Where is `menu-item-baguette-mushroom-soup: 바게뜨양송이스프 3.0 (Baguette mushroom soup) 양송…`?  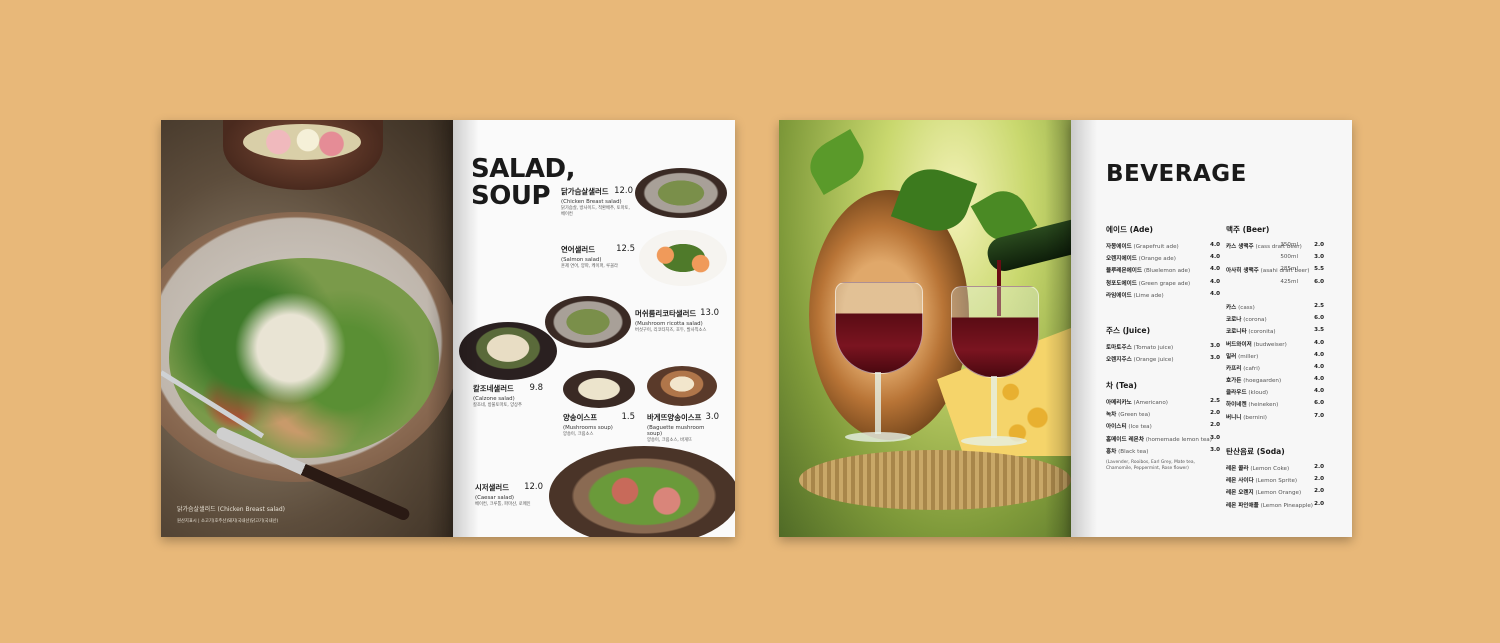
menu-item-baguette-mushroom-soup: 바게뜨양송이스프 3.0 (Baguette mushroom soup) 양송… is located at coordinates (683, 427).